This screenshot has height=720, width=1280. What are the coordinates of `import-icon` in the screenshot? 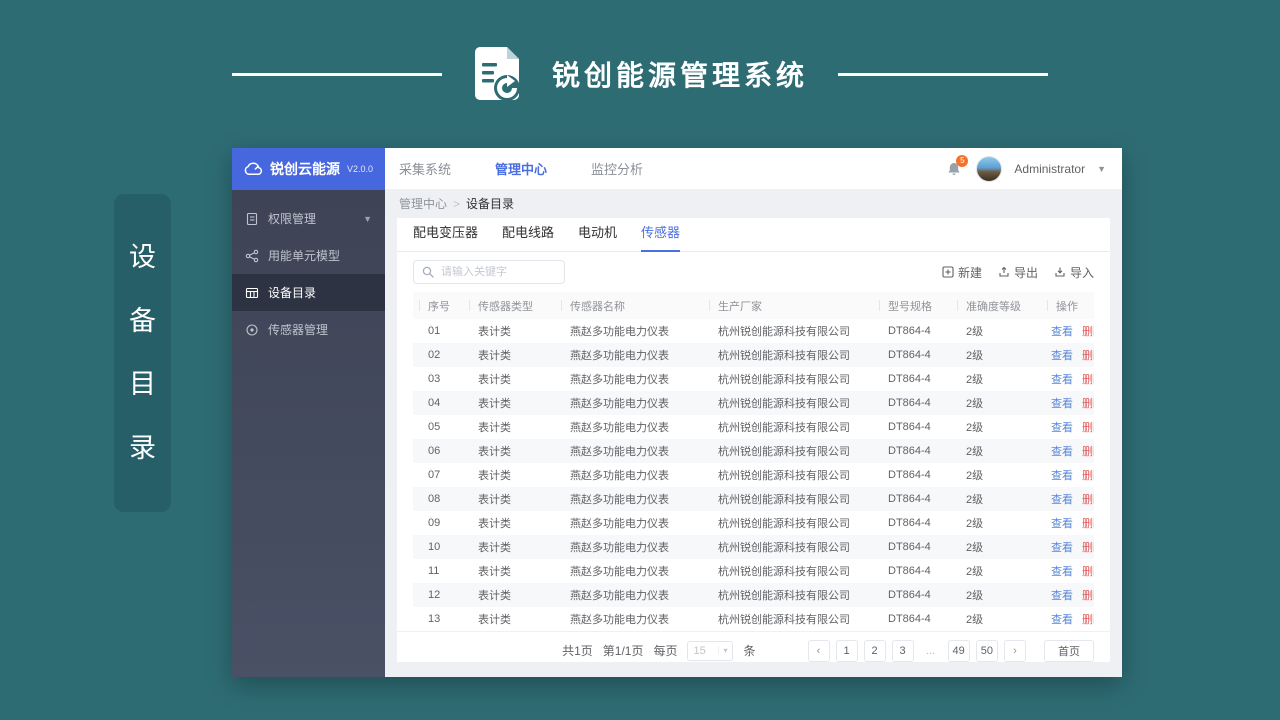 It's located at (1060, 272).